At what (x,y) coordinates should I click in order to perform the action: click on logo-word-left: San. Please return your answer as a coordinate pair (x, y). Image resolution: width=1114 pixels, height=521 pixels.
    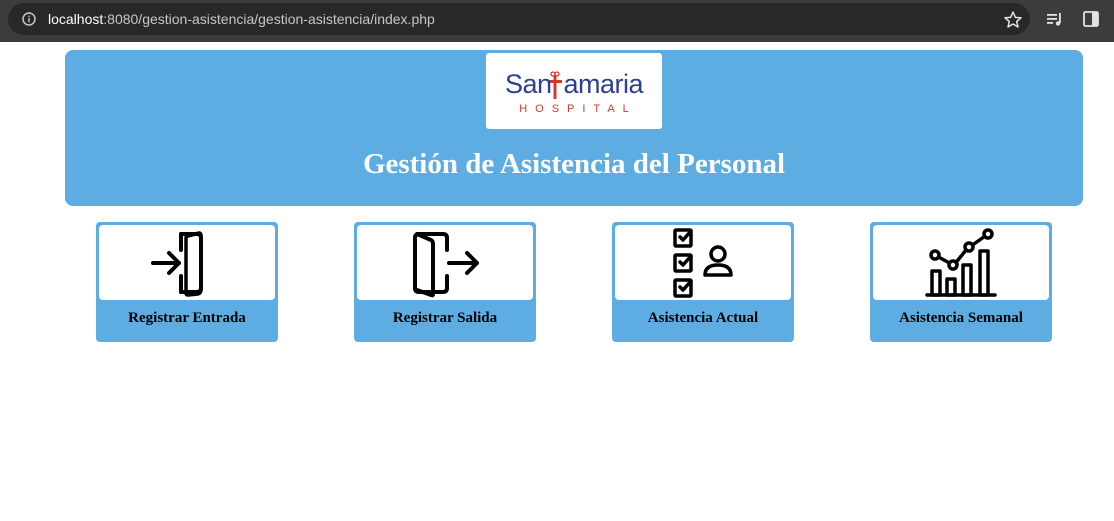
    Looking at the image, I should click on (528, 84).